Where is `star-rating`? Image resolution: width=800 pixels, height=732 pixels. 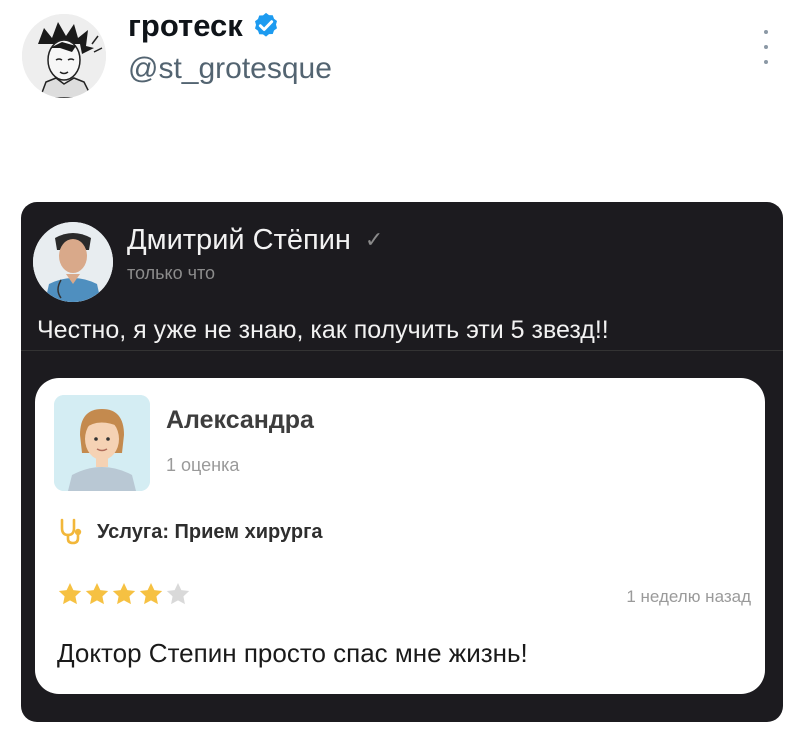
star-rating is located at coordinates (124, 594).